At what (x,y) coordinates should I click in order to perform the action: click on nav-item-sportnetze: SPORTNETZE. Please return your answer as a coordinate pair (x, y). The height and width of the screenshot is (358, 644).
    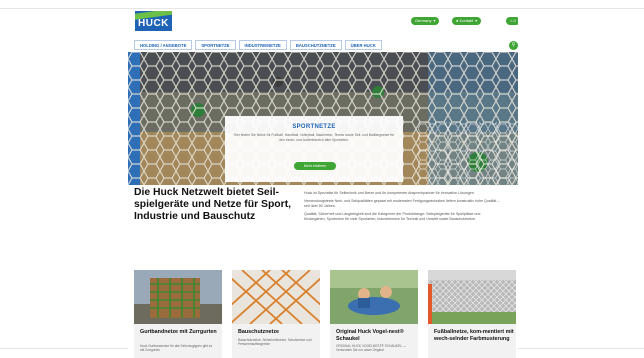
    Looking at the image, I should click on (215, 45).